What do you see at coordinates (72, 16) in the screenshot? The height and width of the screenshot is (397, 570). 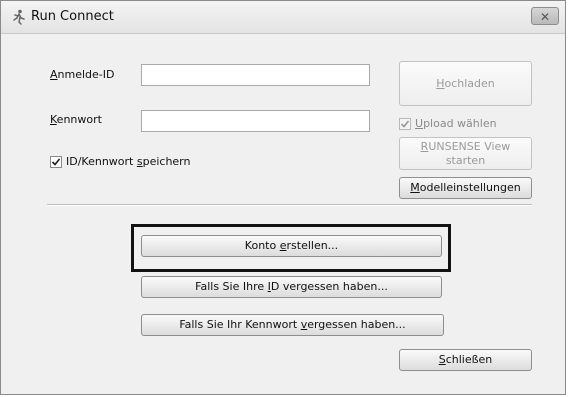 I see `window-title: Run Connect` at bounding box center [72, 16].